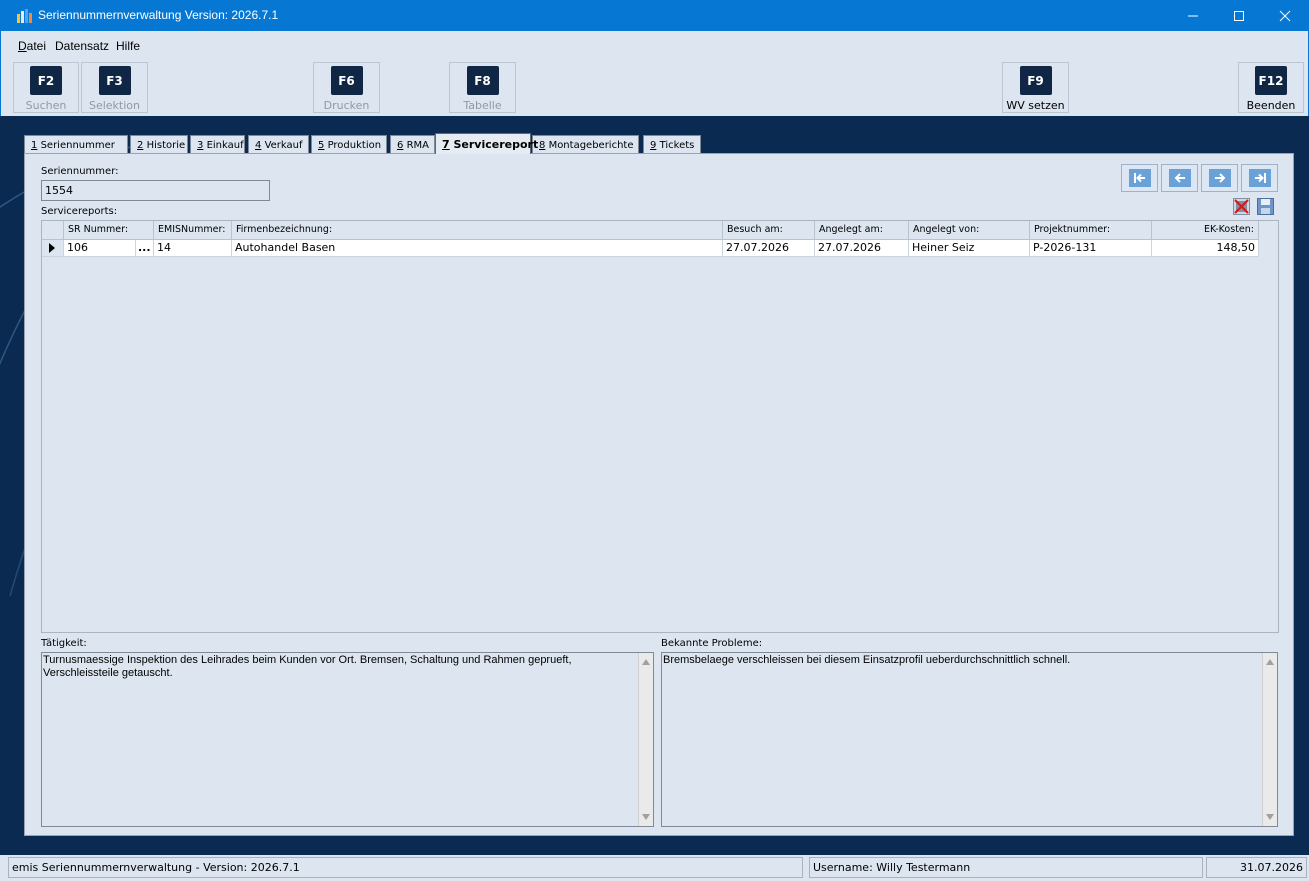  What do you see at coordinates (1091, 230) in the screenshot?
I see `col-header-projektnummer: Projektnummer:` at bounding box center [1091, 230].